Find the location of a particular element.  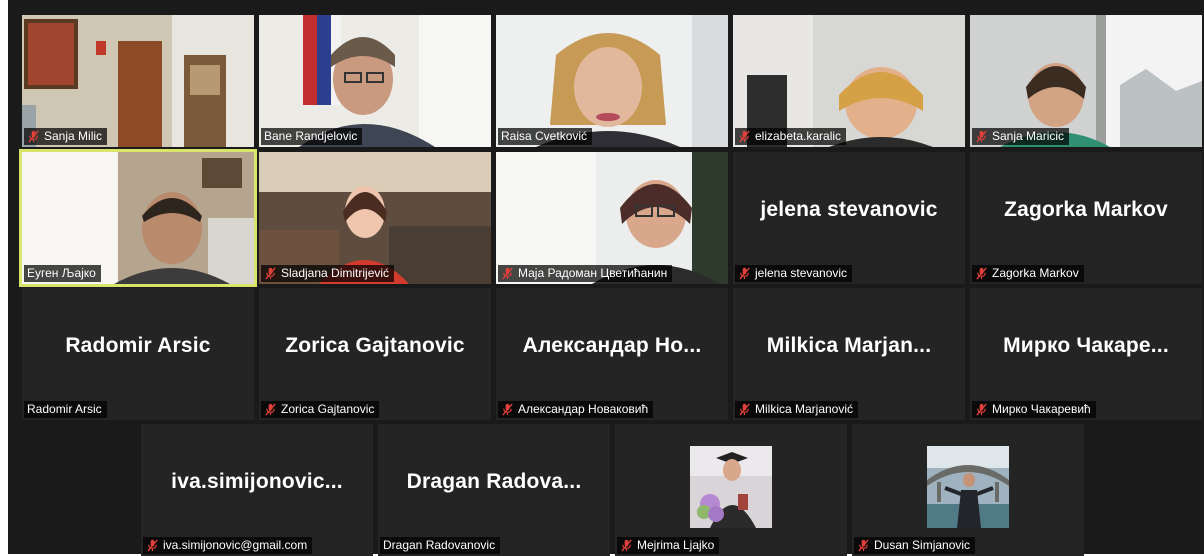

participant-name-tag: Mejrima Ljajko is located at coordinates (668, 545).